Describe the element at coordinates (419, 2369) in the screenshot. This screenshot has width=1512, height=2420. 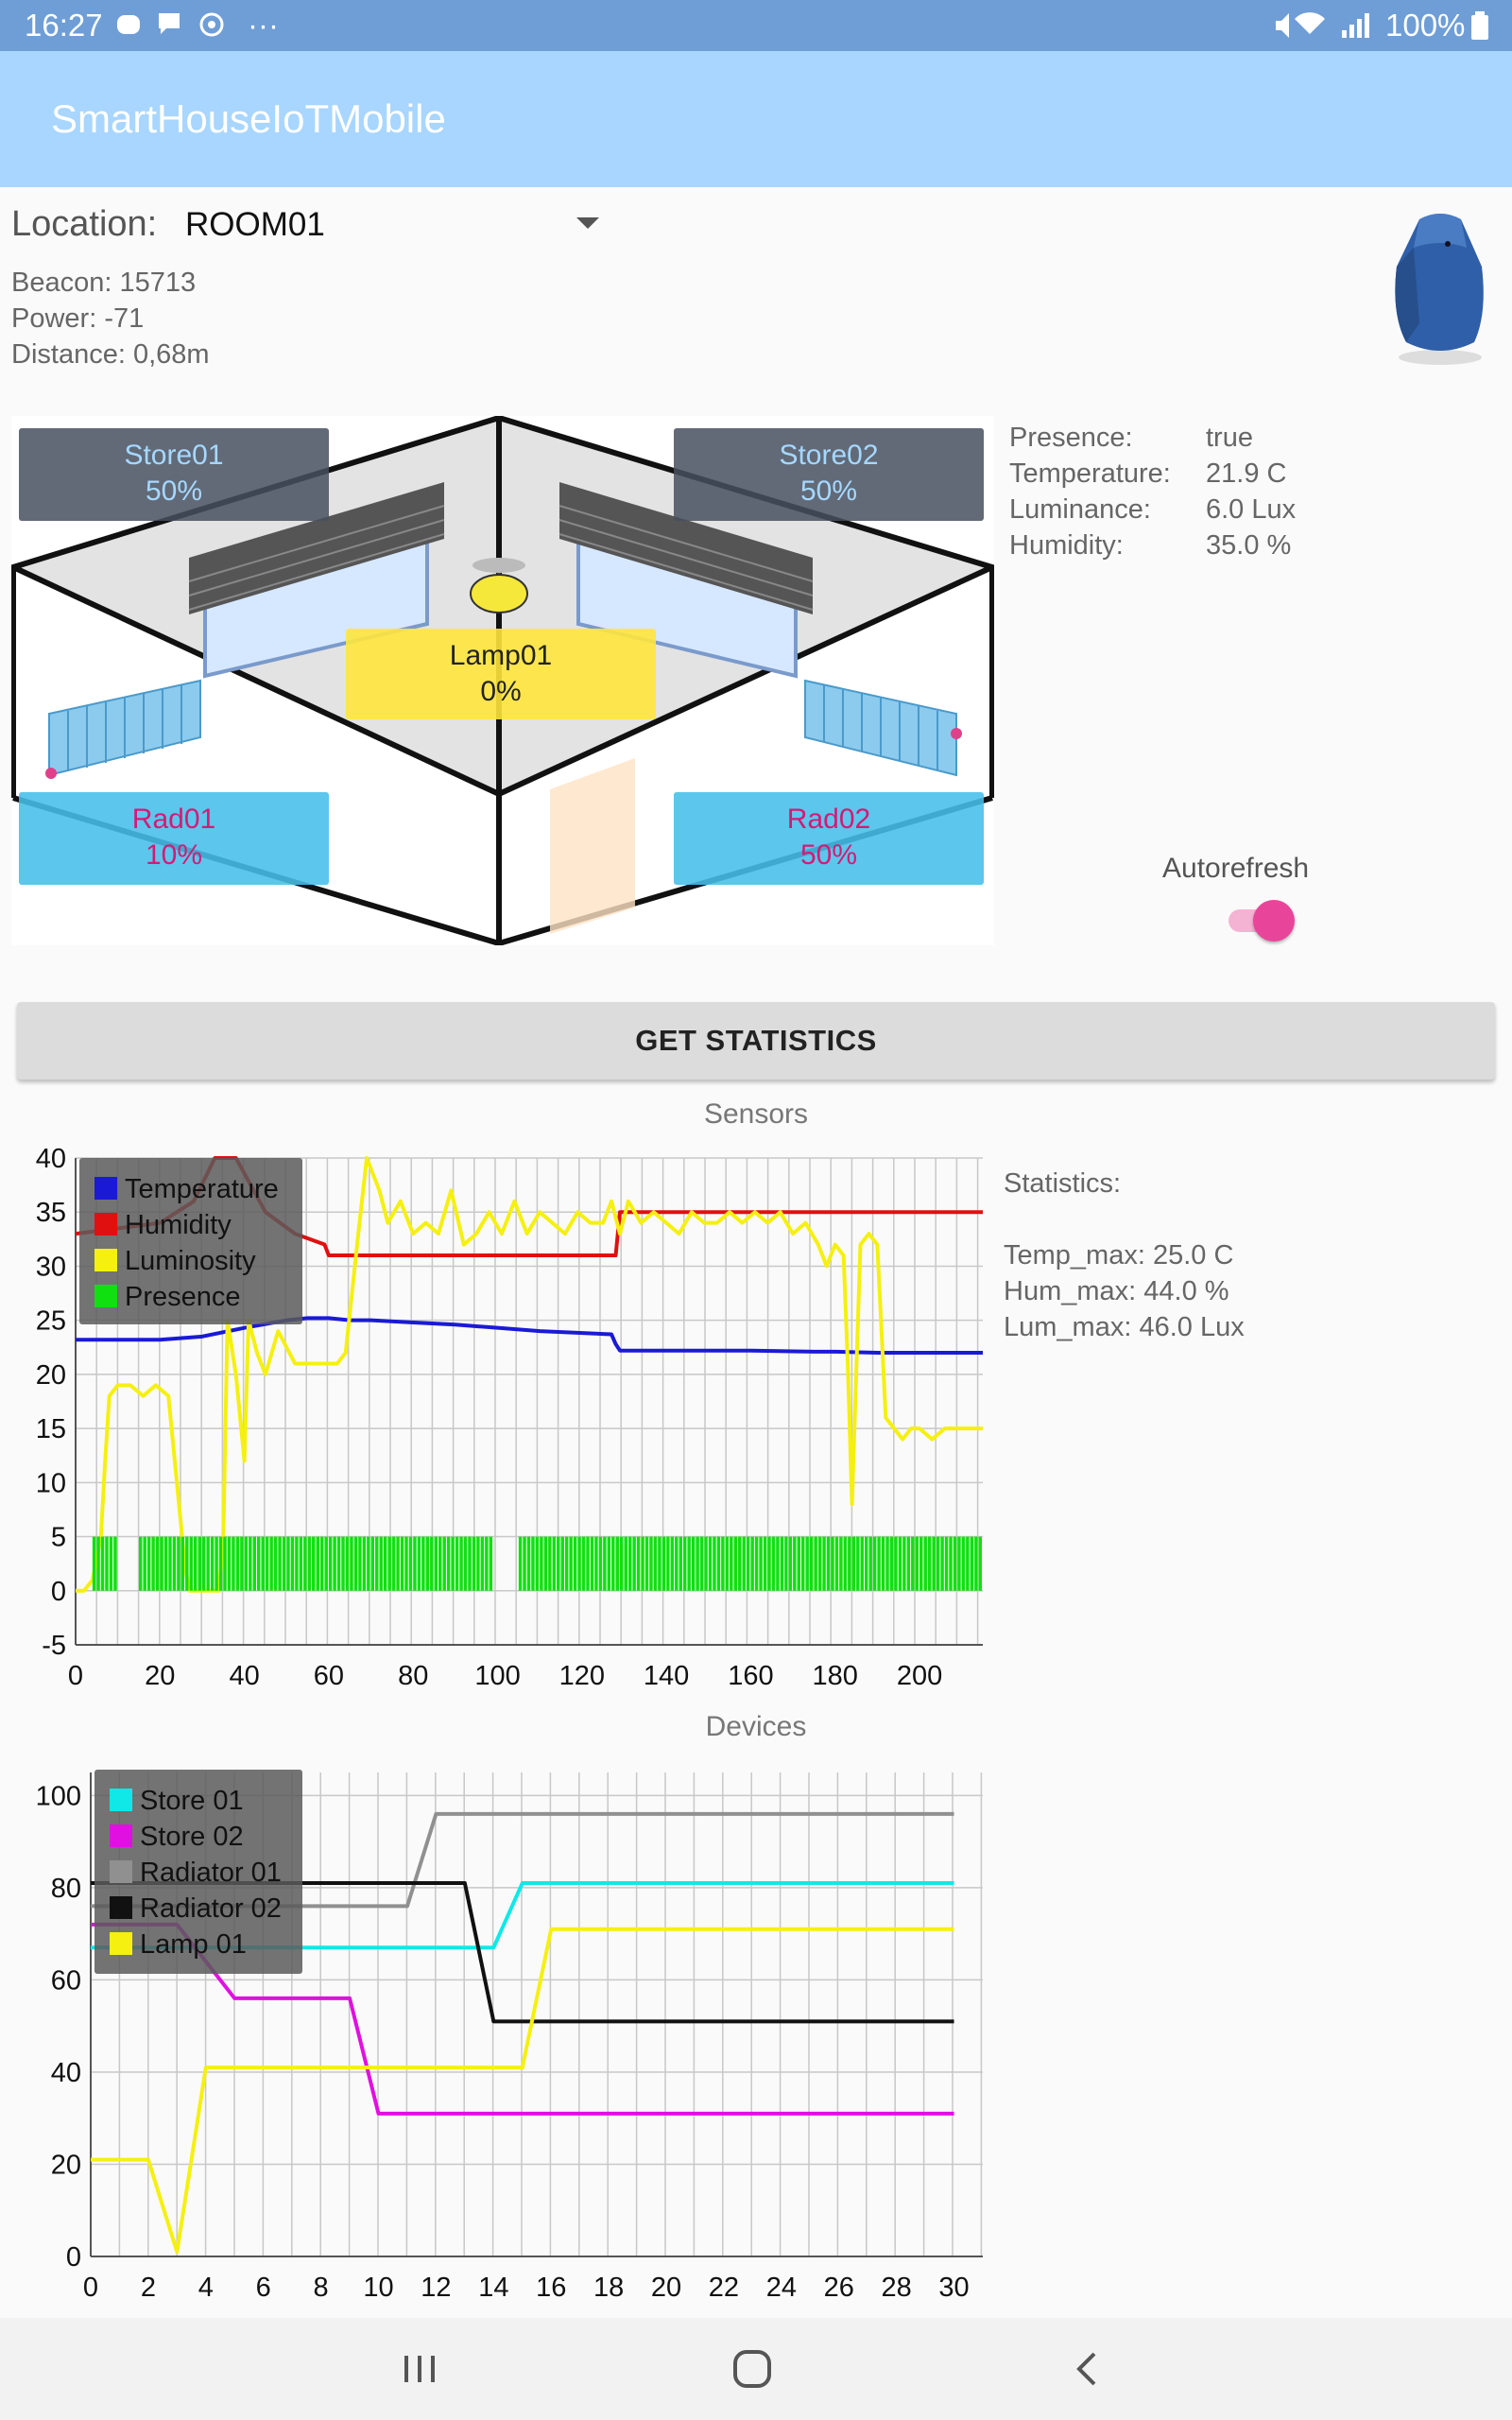
I see `recent-apps-icon` at that location.